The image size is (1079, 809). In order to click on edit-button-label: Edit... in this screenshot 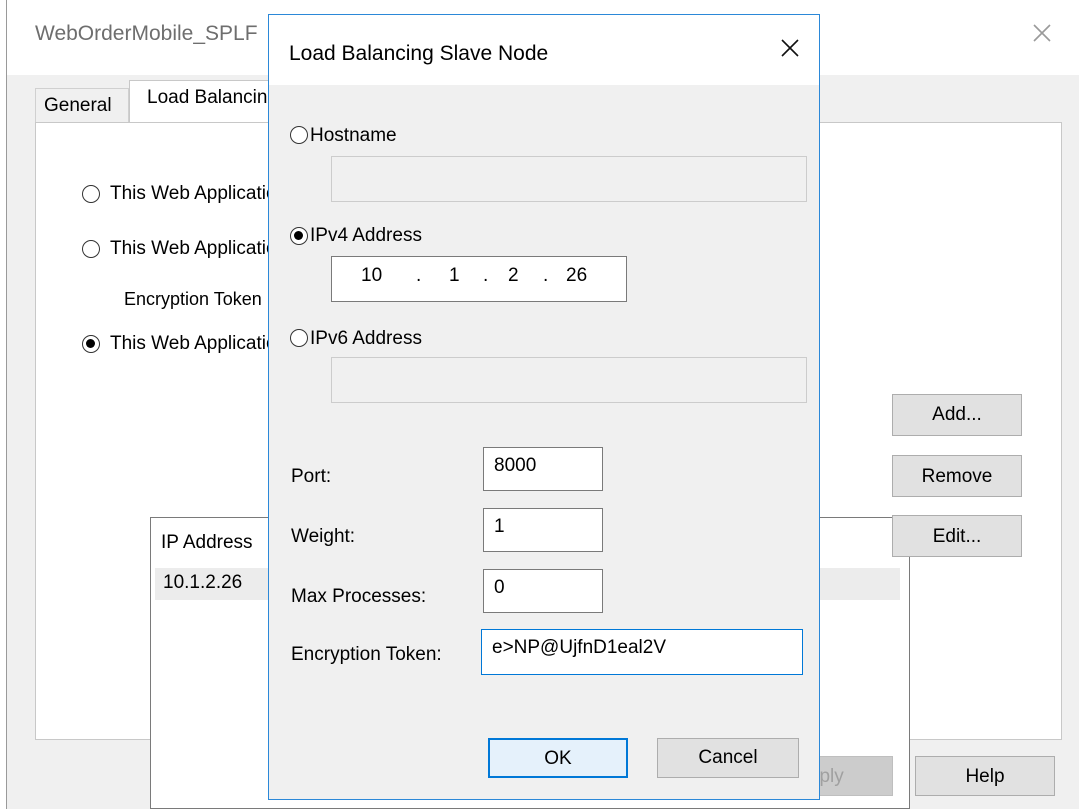, I will do `click(957, 536)`.